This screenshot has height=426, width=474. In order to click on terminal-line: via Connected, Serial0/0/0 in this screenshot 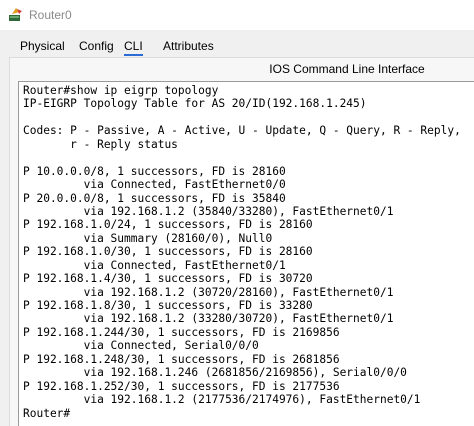, I will do `click(141, 346)`.